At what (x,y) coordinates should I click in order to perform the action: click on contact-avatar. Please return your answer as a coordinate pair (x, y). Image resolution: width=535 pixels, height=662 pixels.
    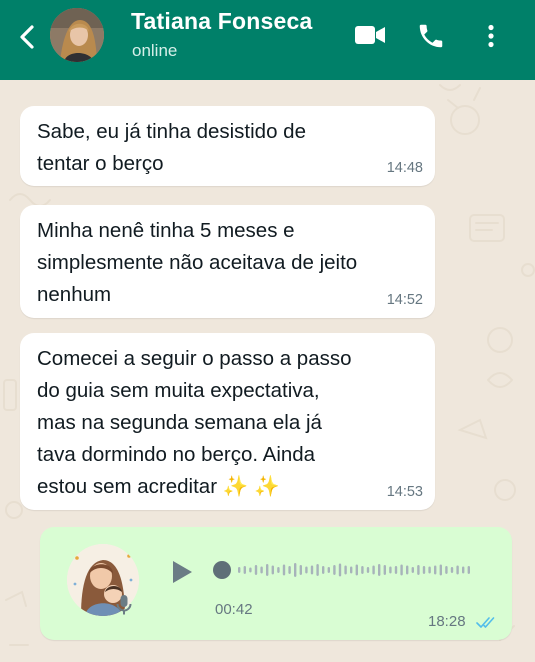
    Looking at the image, I should click on (77, 35).